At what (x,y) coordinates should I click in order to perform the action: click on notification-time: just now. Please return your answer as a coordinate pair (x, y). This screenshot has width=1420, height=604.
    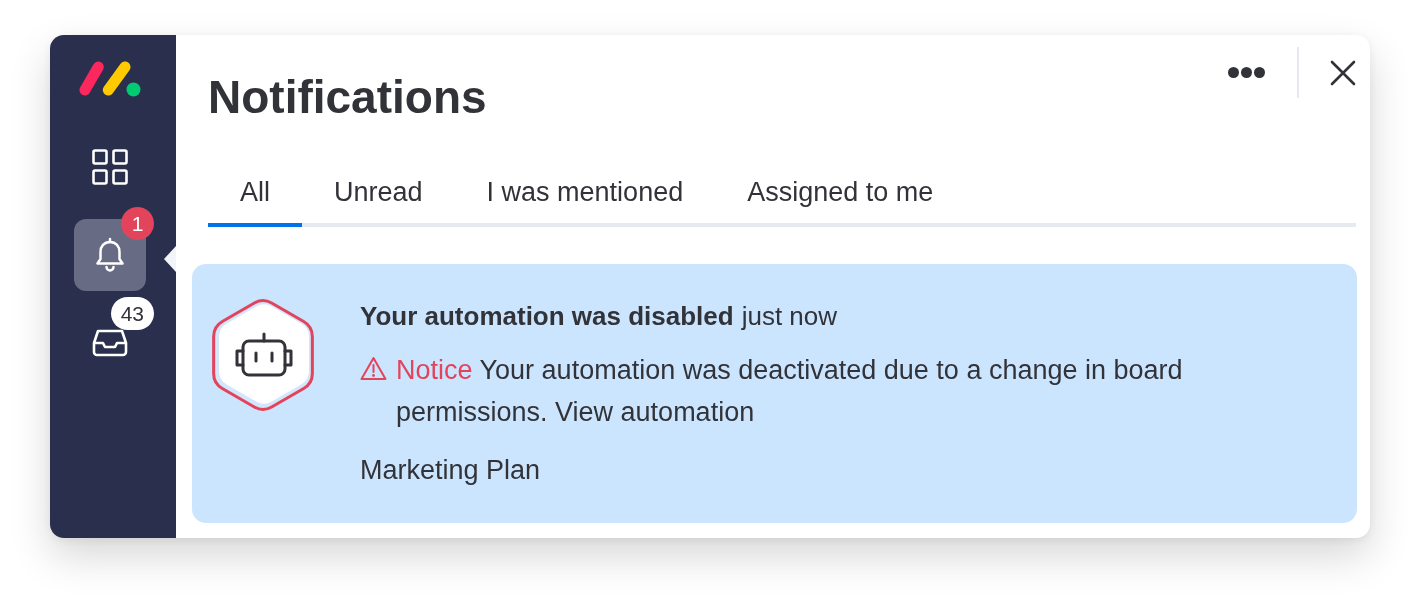
    Looking at the image, I should click on (789, 316).